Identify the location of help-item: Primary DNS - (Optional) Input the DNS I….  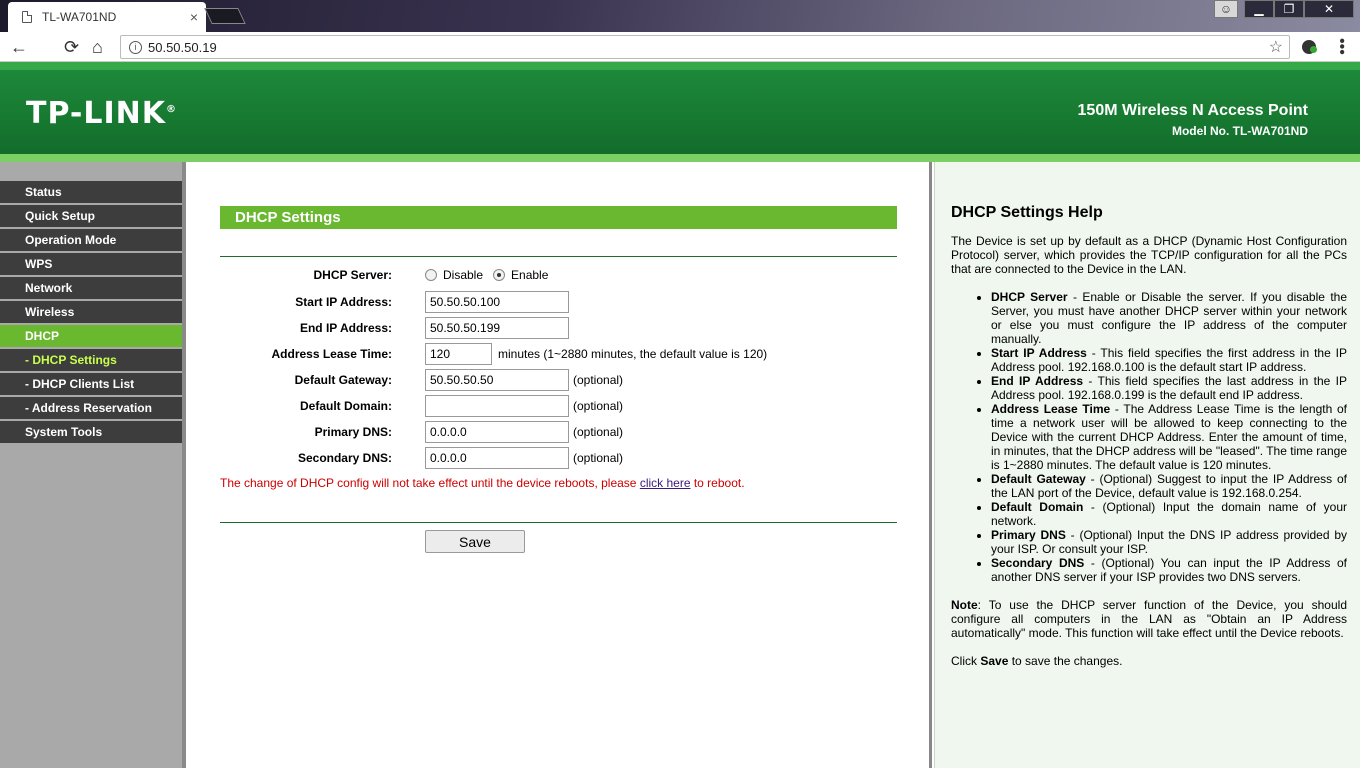
(1169, 542).